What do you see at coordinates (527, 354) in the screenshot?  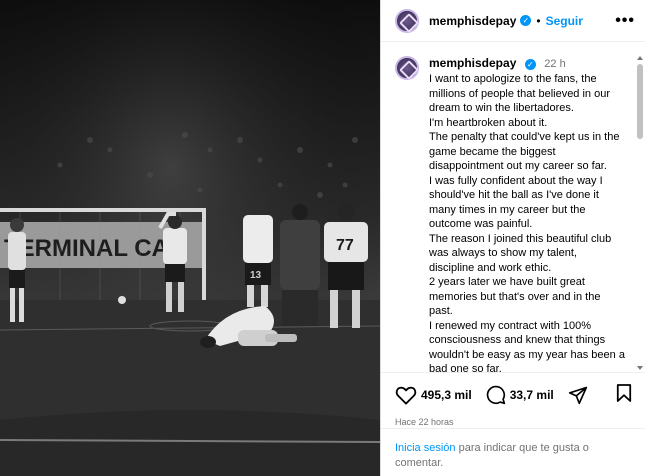 I see `caption-line: wouldn't be easy as my year has been a` at bounding box center [527, 354].